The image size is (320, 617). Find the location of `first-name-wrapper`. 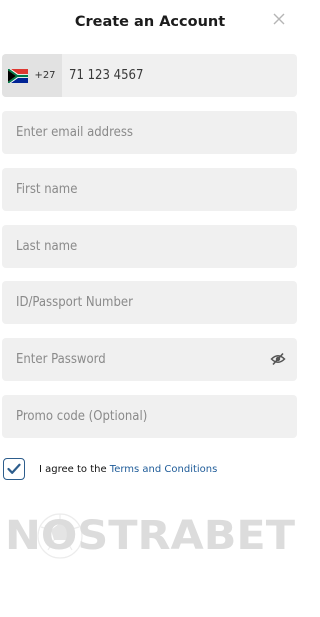

first-name-wrapper is located at coordinates (149, 189).